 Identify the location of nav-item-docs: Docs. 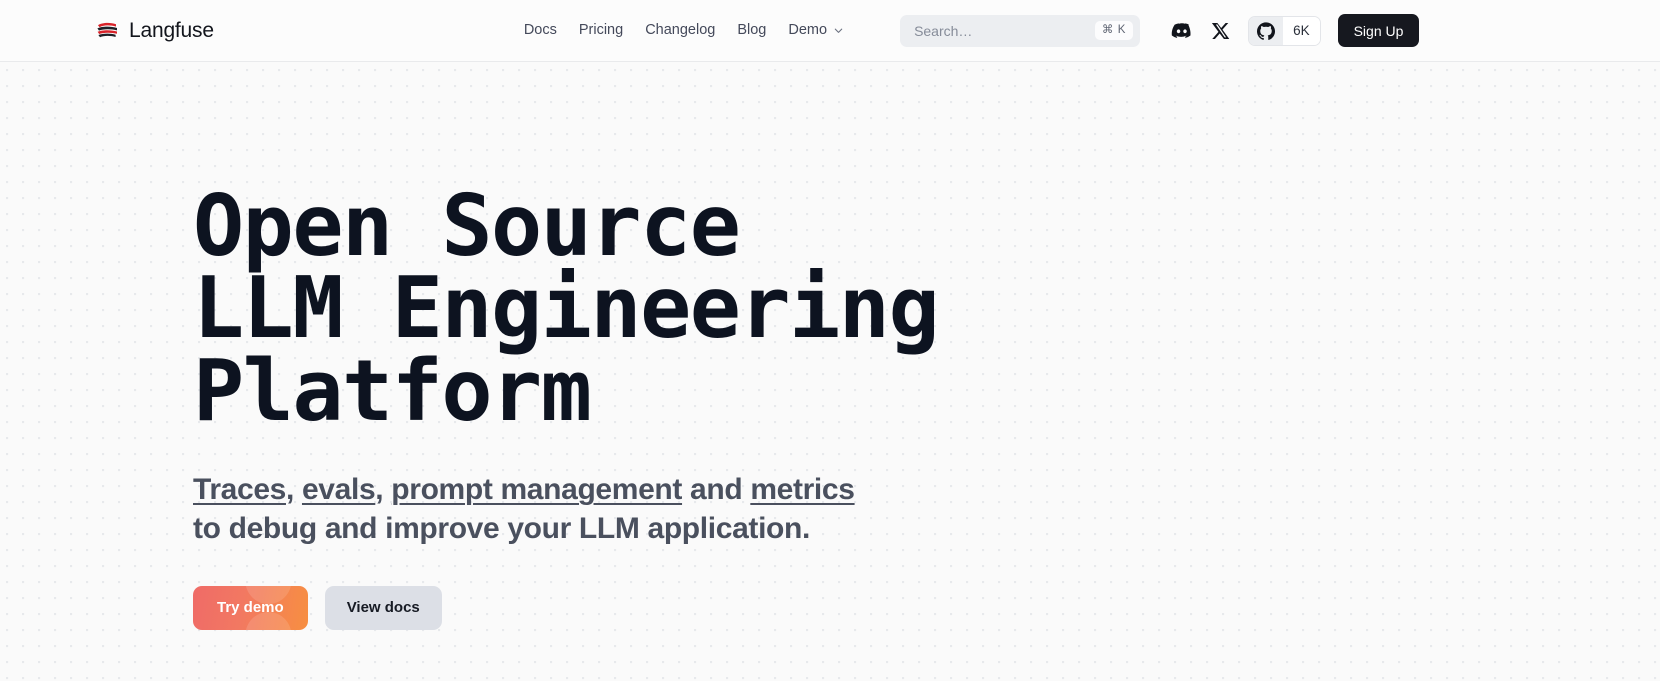
(540, 30).